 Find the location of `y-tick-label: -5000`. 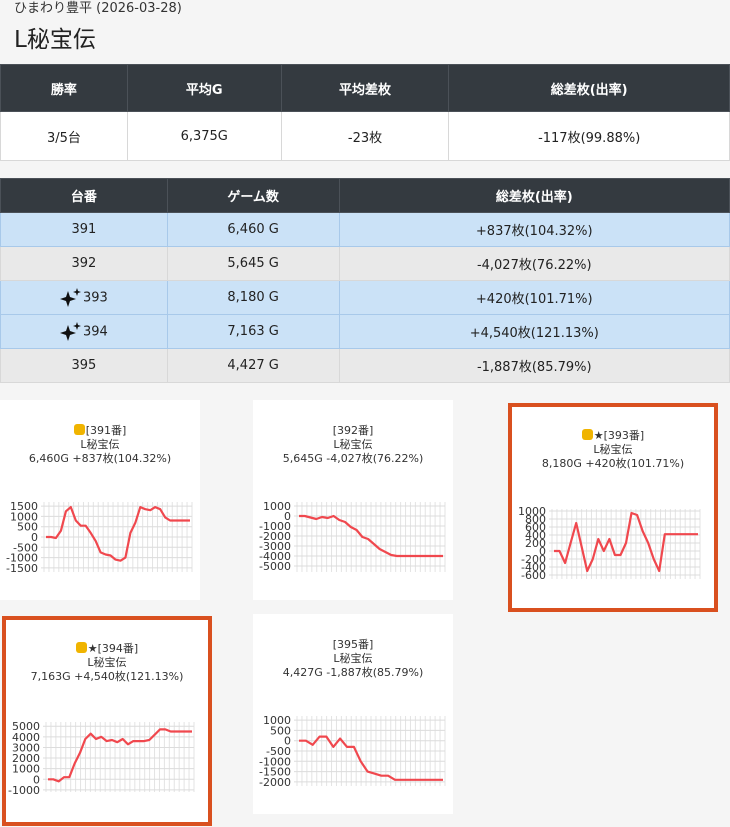

y-tick-label: -5000 is located at coordinates (275, 566).